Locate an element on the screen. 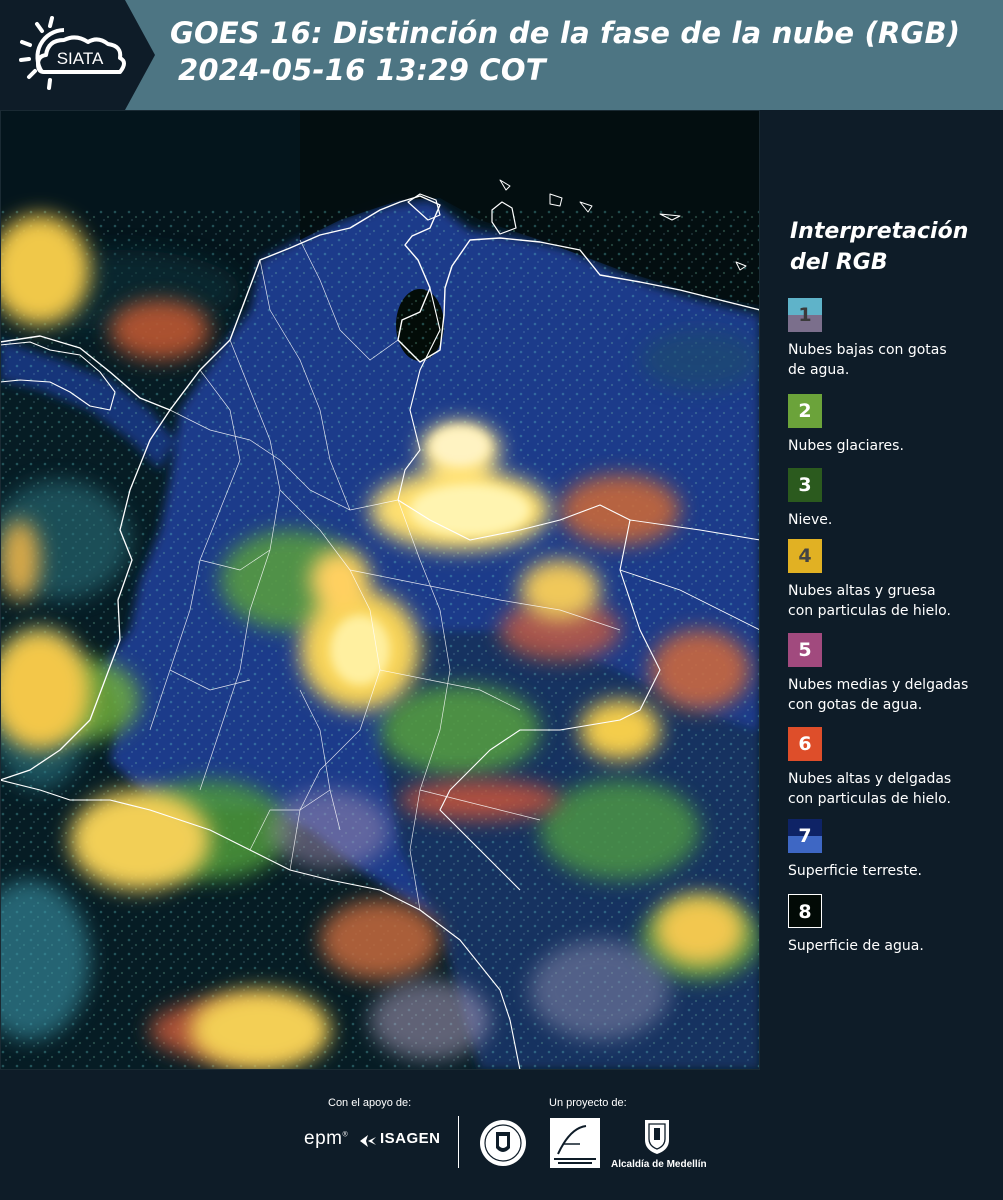 The width and height of the screenshot is (1003, 1200). legend-label-7: Superficie terreste. is located at coordinates (895, 871).